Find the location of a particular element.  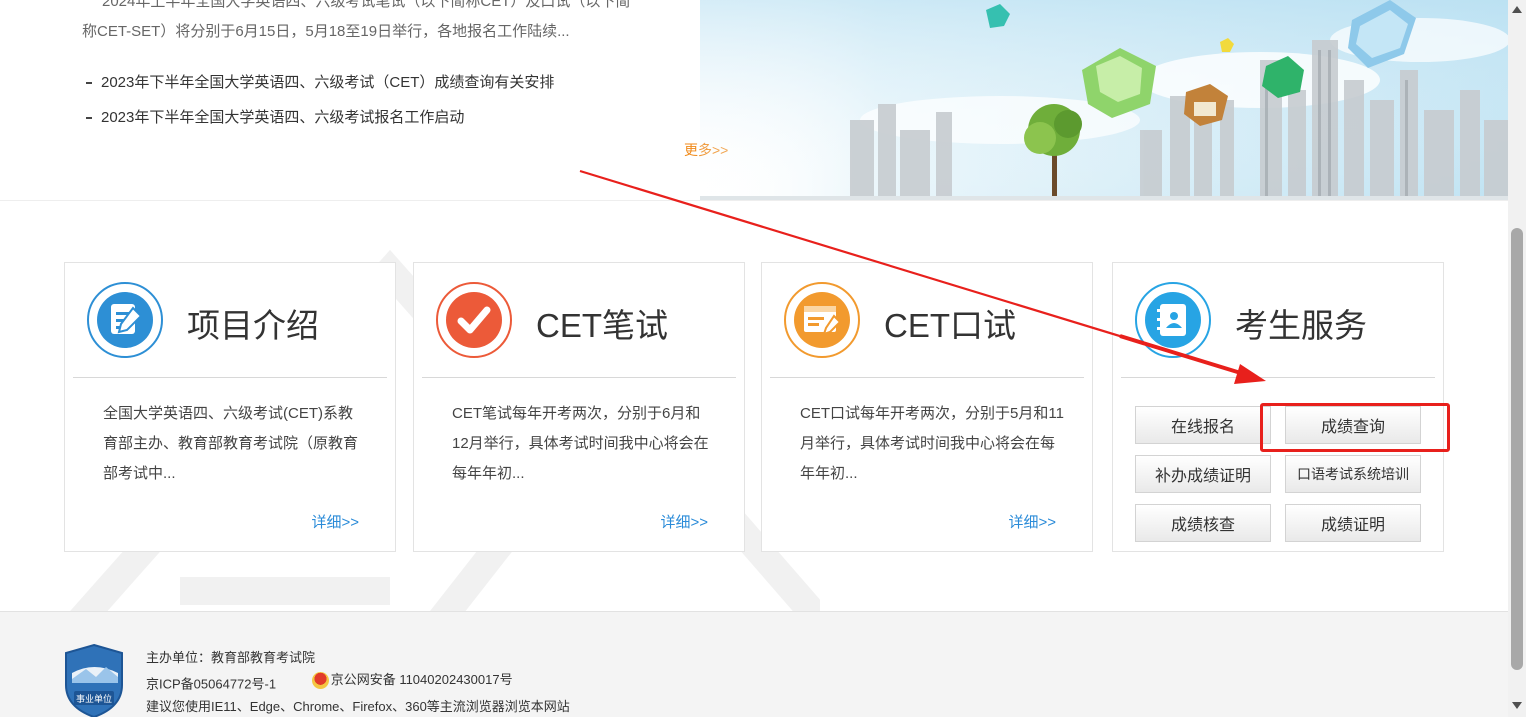

scrollbar-thumb is located at coordinates (1517, 449).